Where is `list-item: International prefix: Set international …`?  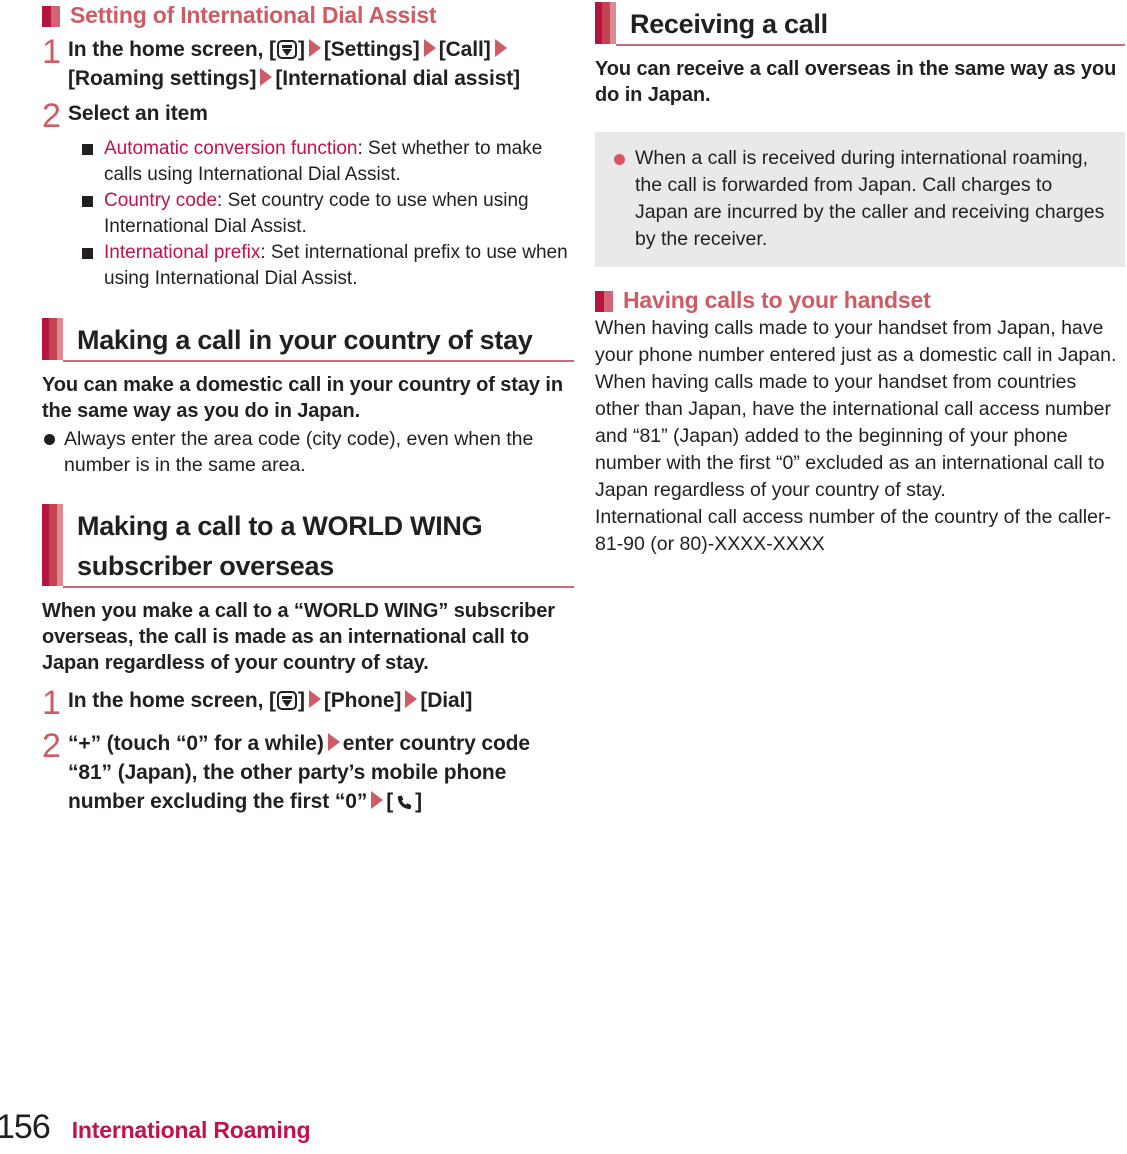 list-item: International prefix: Set international … is located at coordinates (328, 266).